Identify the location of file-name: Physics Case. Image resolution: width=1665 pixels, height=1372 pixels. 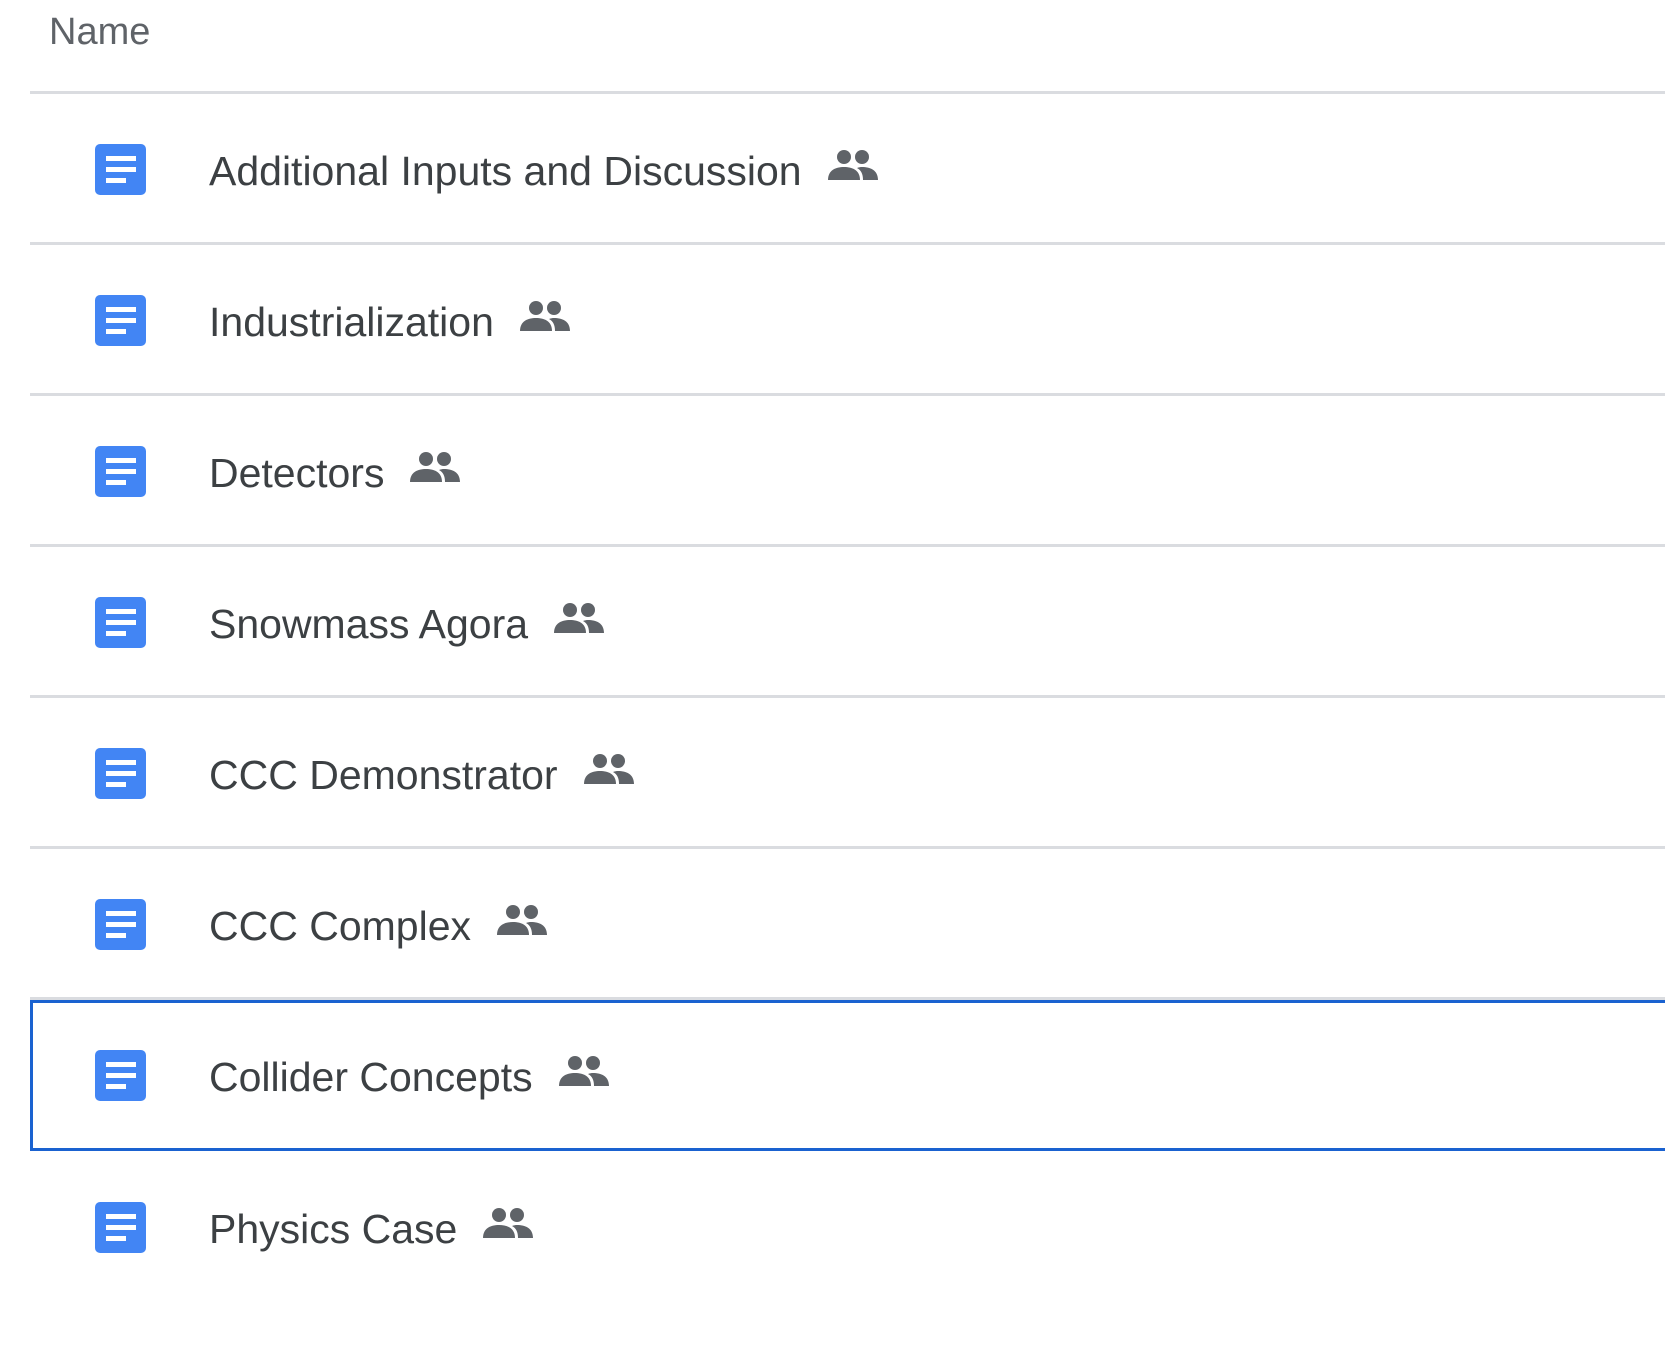
(333, 1229).